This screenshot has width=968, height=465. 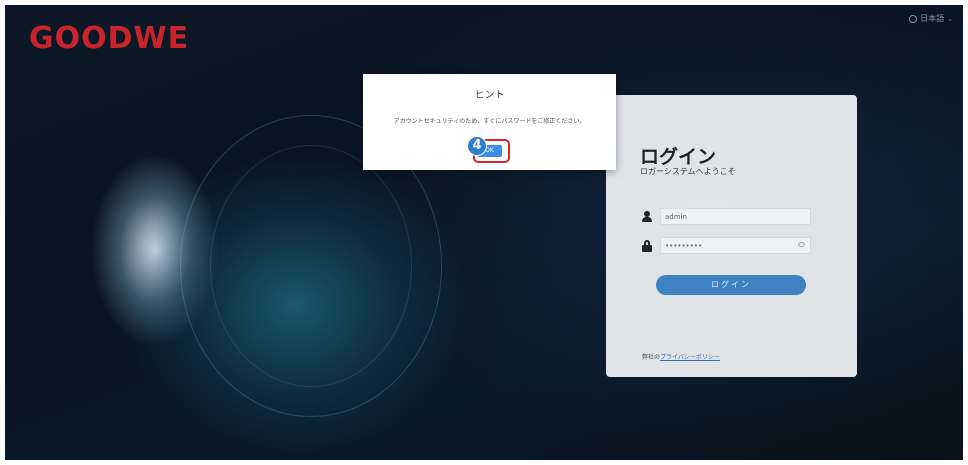 What do you see at coordinates (950, 18) in the screenshot?
I see `chevron-down-icon: ⌄` at bounding box center [950, 18].